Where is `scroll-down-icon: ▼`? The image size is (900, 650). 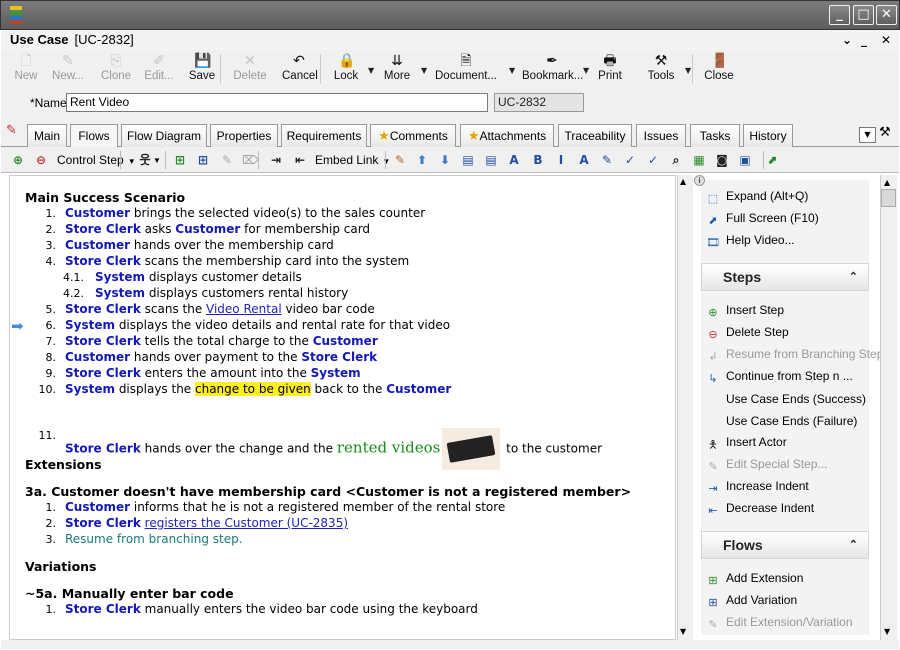
scroll-down-icon: ▼ is located at coordinates (683, 631).